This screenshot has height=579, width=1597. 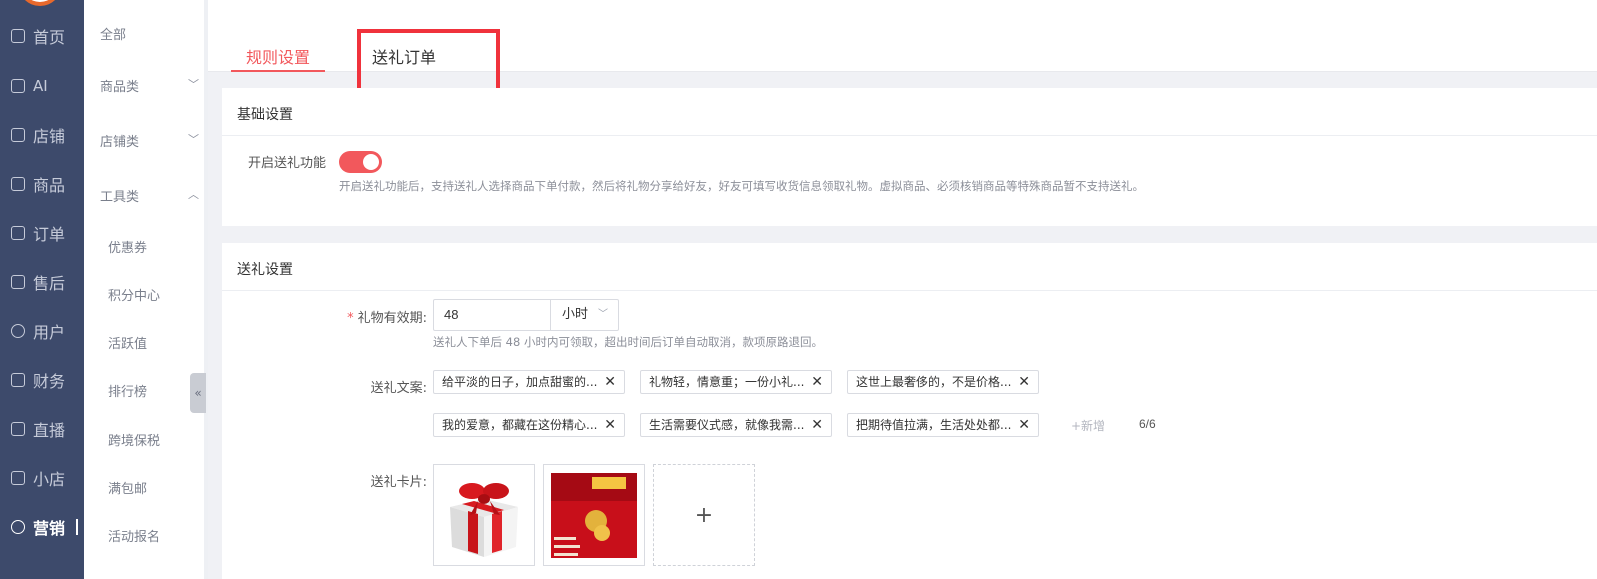 I want to click on enable-gift-label: 开启送礼功能, so click(x=287, y=163).